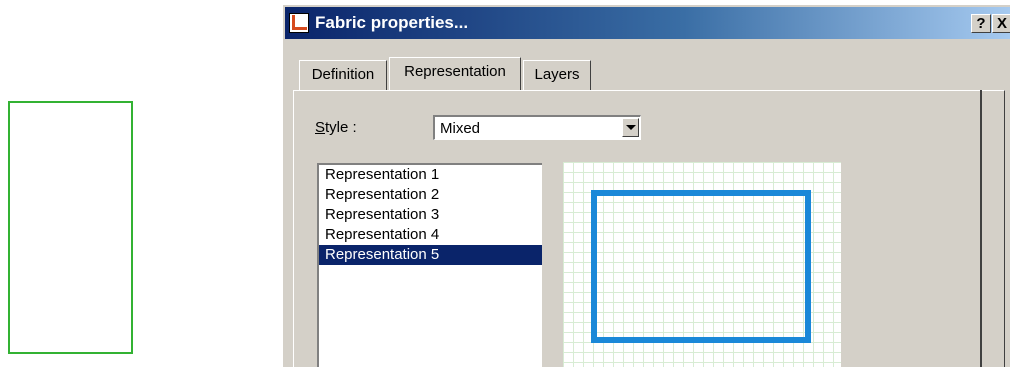 Image resolution: width=1010 pixels, height=367 pixels. What do you see at coordinates (460, 128) in the screenshot?
I see `style-select-value: Mixed` at bounding box center [460, 128].